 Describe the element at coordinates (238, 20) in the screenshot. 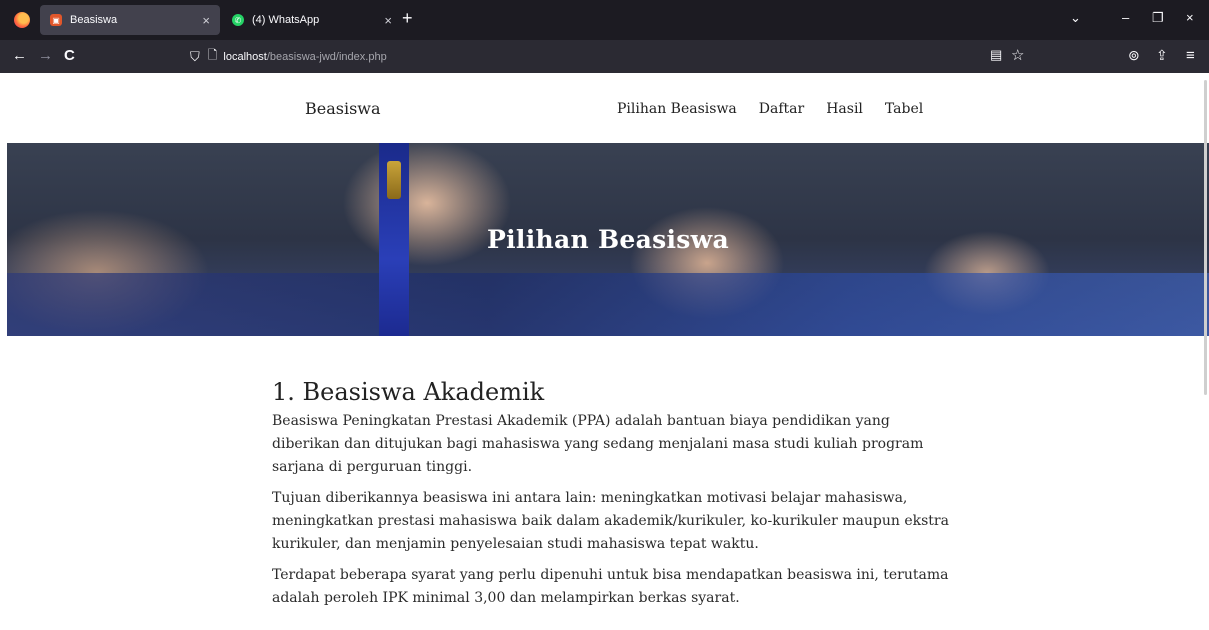

I see `whatsapp-favicon-icon: ✆` at that location.